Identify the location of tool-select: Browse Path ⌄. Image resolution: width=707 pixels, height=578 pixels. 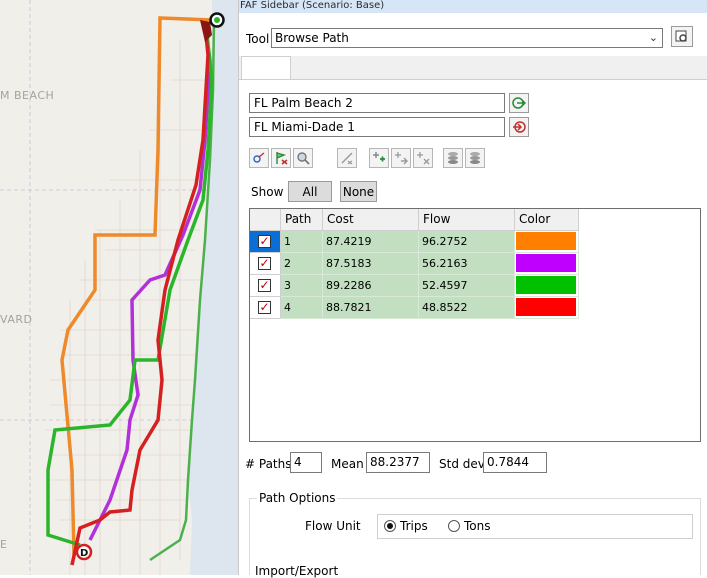
(467, 38).